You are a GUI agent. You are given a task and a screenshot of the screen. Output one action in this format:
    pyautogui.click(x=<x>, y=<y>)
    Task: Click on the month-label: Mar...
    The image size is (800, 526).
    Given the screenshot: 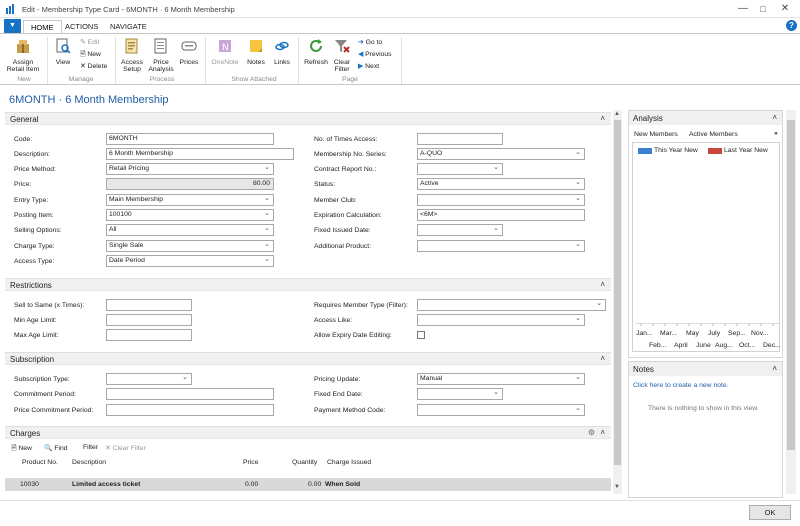 What is the action you would take?
    pyautogui.click(x=668, y=333)
    